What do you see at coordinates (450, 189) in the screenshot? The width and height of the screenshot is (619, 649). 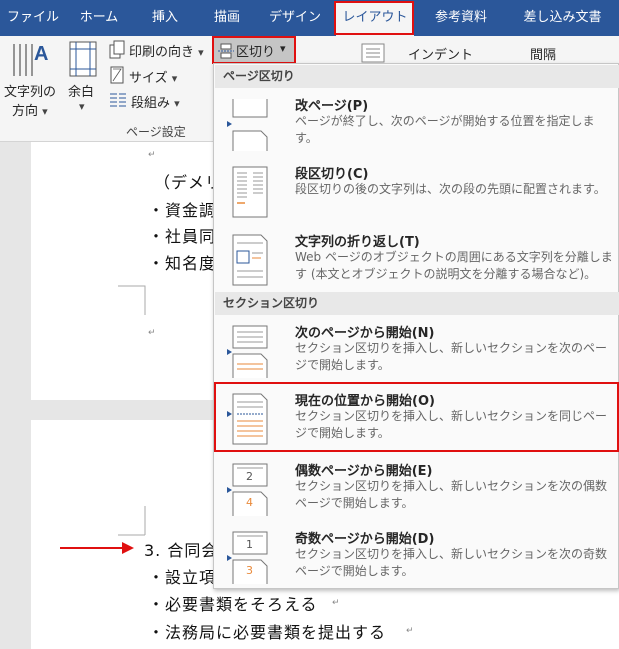 I see `menu-item-desc: 段区切りの後の文字列は、次の段の先頭に配置されます。` at bounding box center [450, 189].